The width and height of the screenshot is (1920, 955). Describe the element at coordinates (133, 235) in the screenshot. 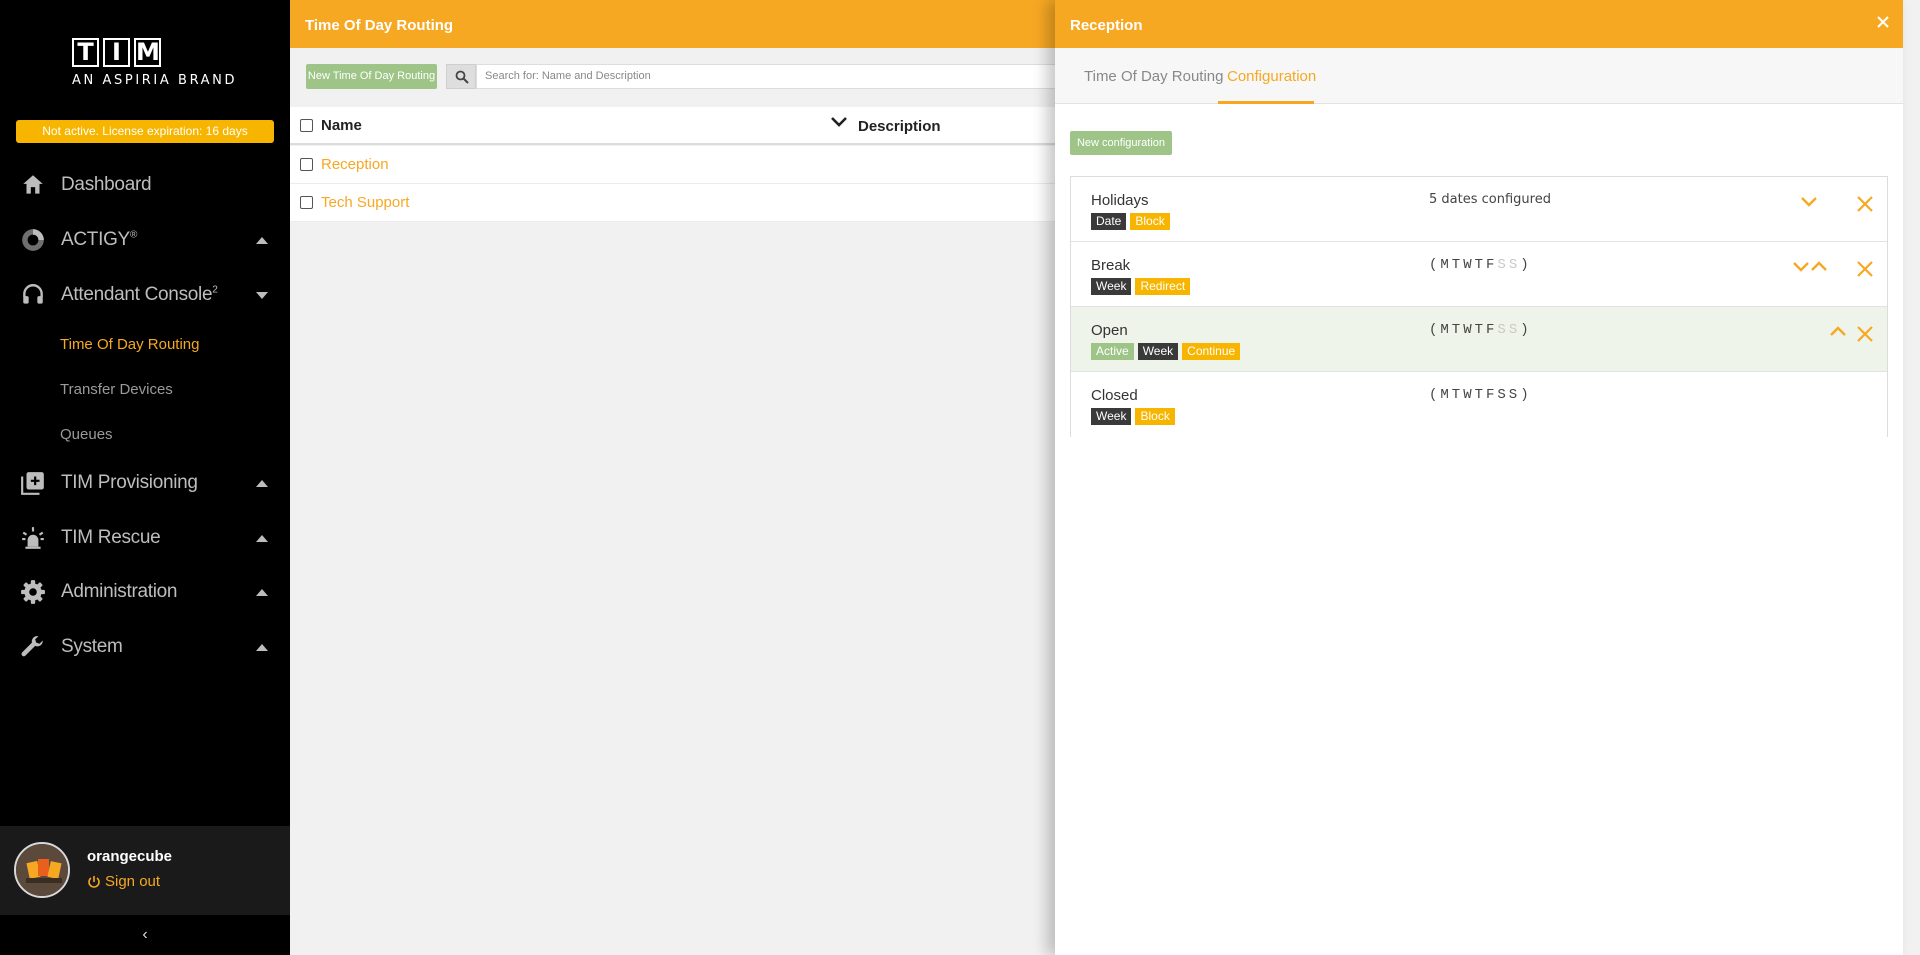

I see `actigy-reg-mark: ®` at that location.